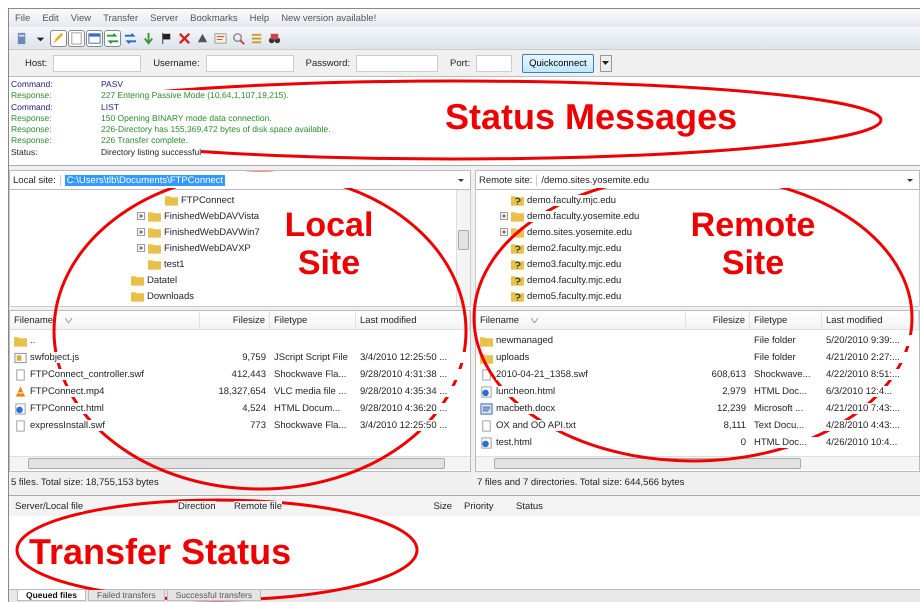 This screenshot has height=602, width=920. What do you see at coordinates (81, 18) in the screenshot?
I see `menu-item: View` at bounding box center [81, 18].